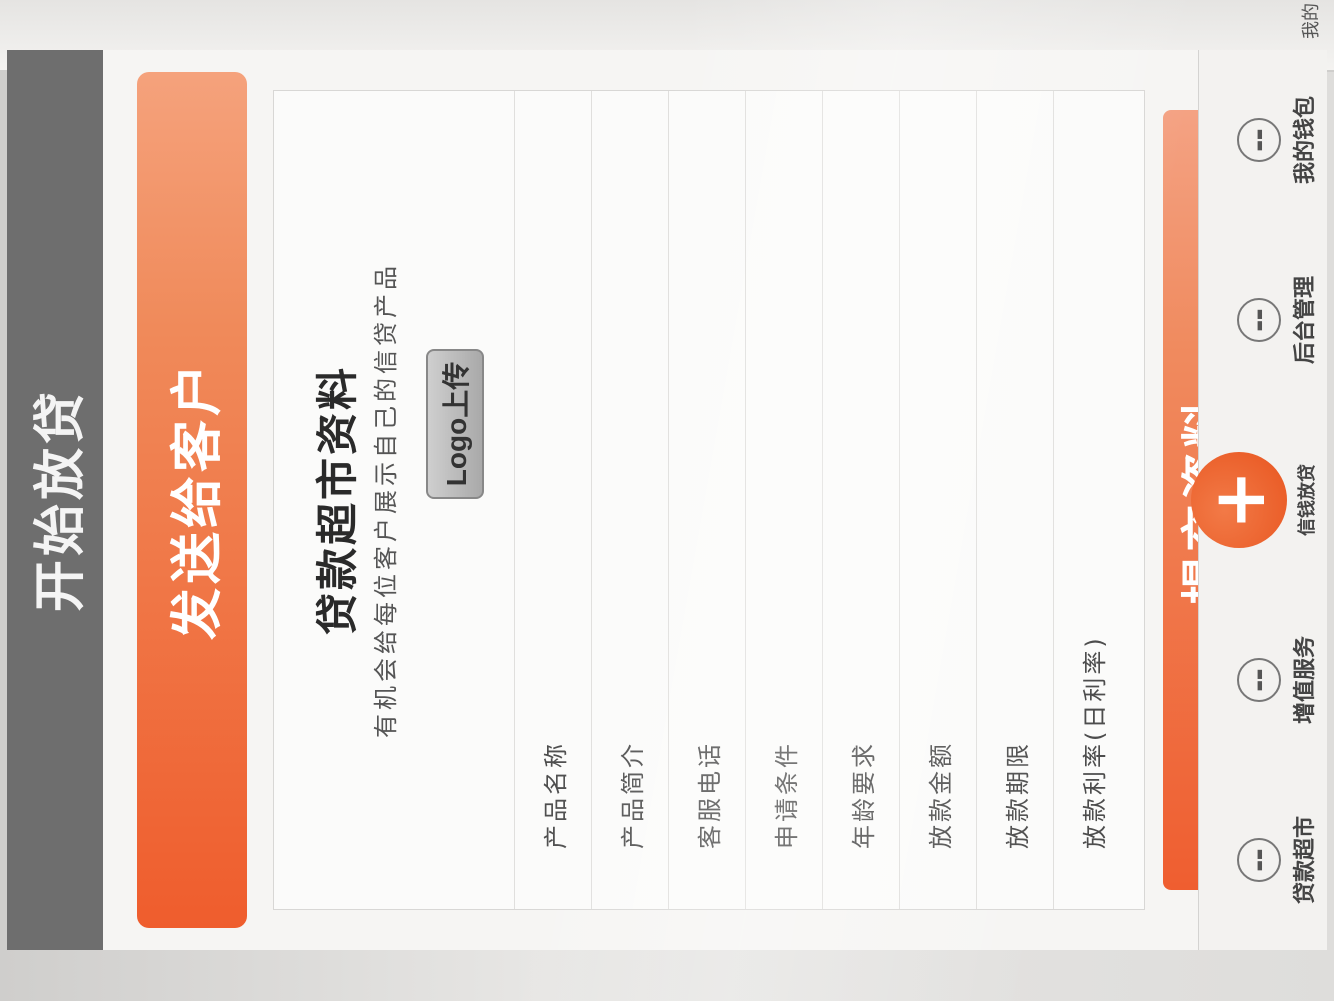 The width and height of the screenshot is (1334, 1001). What do you see at coordinates (337, 500) in the screenshot?
I see `card-title: 贷款超市资料` at bounding box center [337, 500].